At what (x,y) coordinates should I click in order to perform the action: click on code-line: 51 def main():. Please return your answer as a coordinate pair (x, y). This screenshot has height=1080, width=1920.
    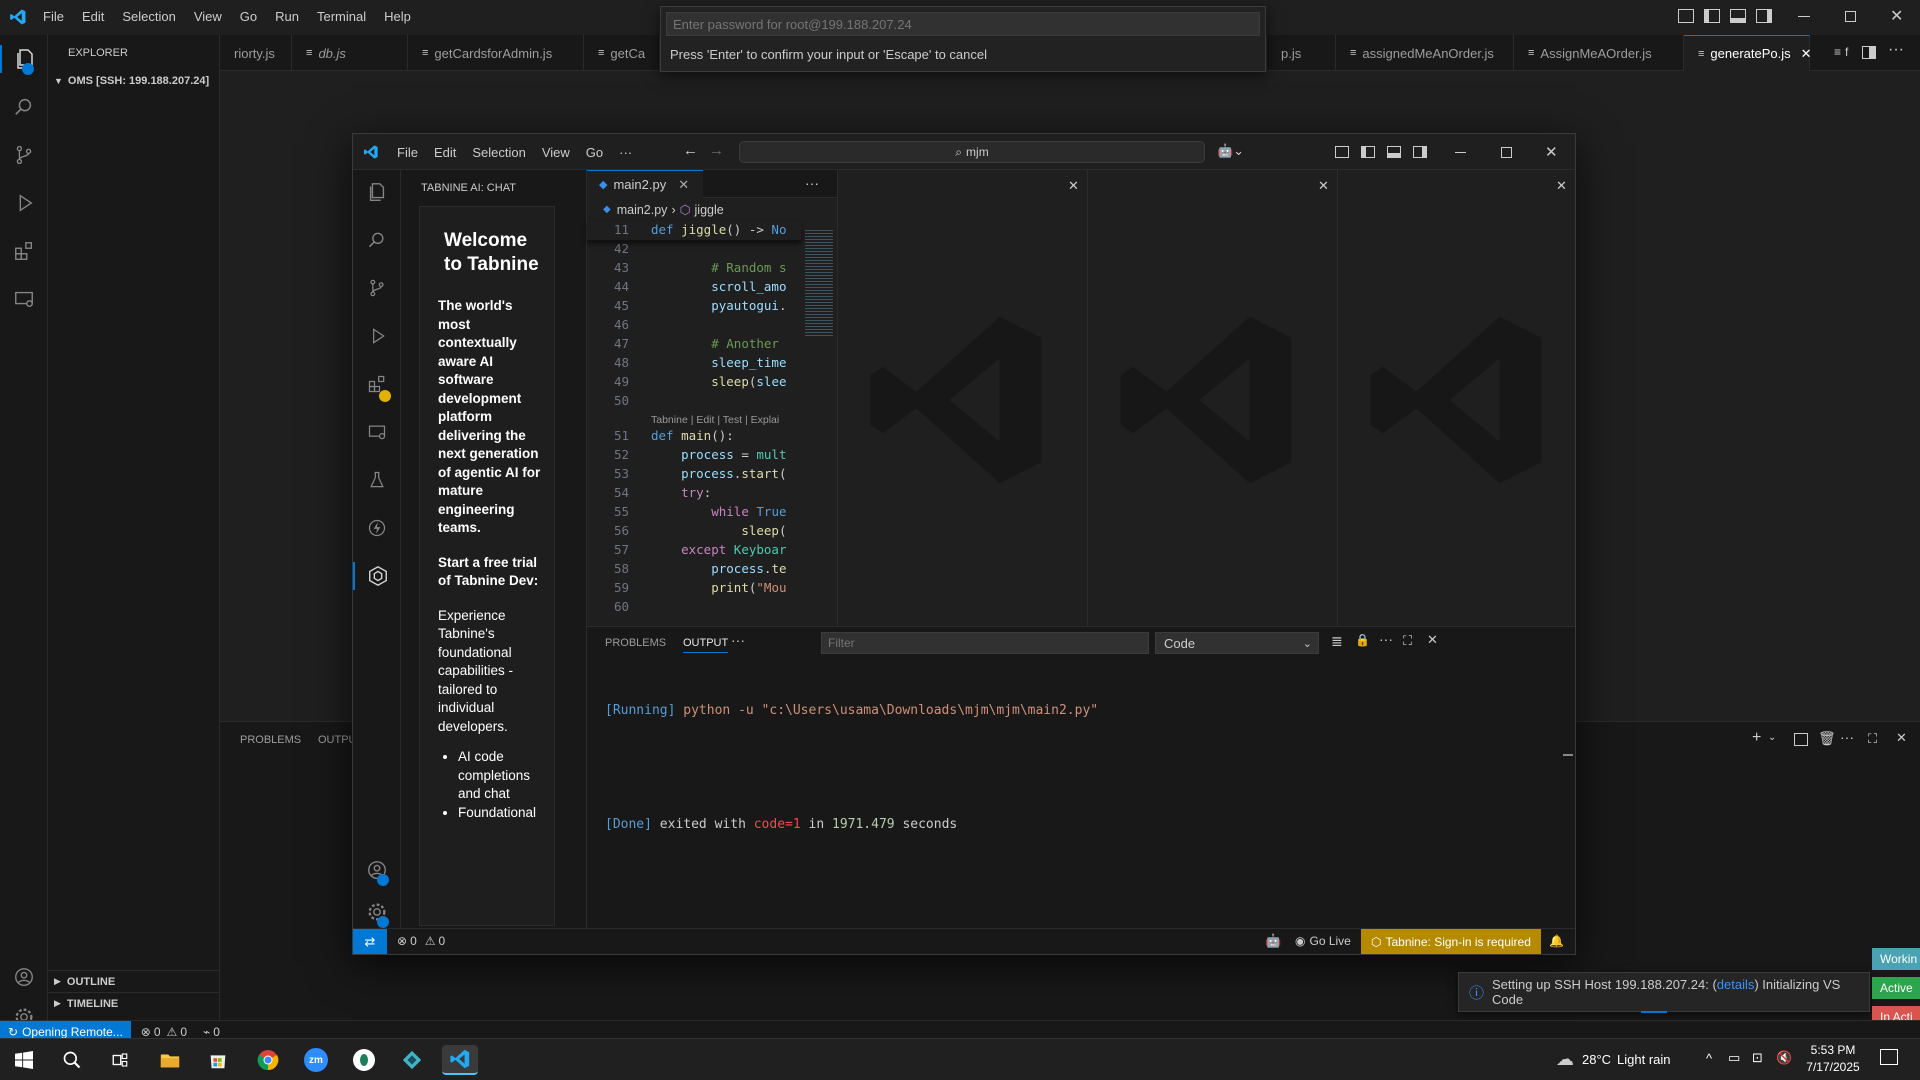
    Looking at the image, I should click on (694, 437).